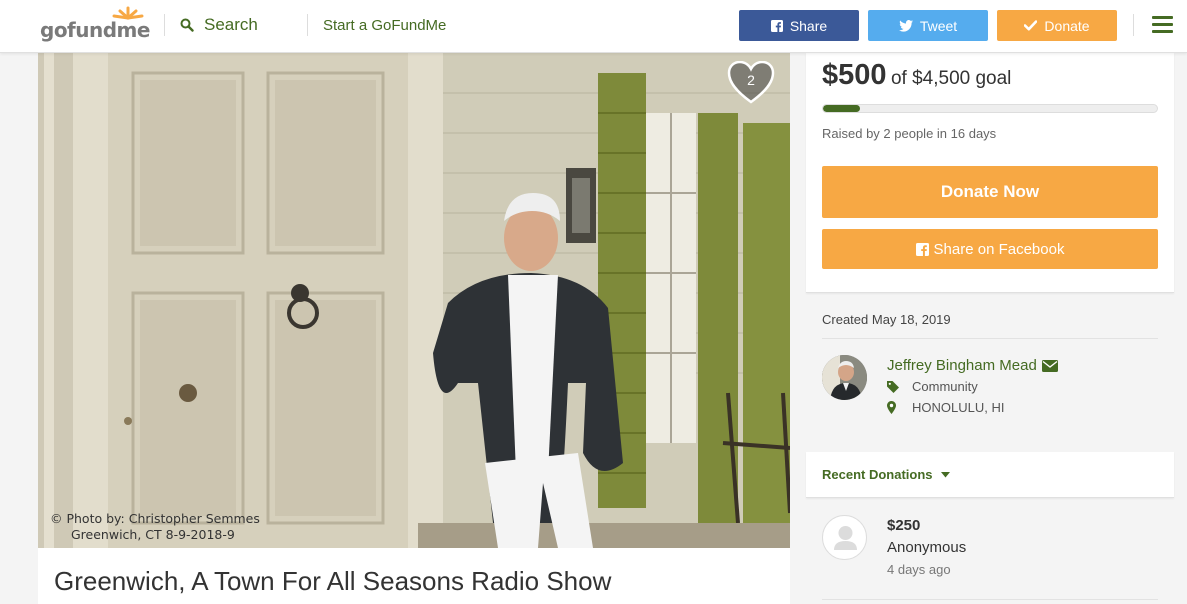  I want to click on share-label: Share, so click(808, 25).